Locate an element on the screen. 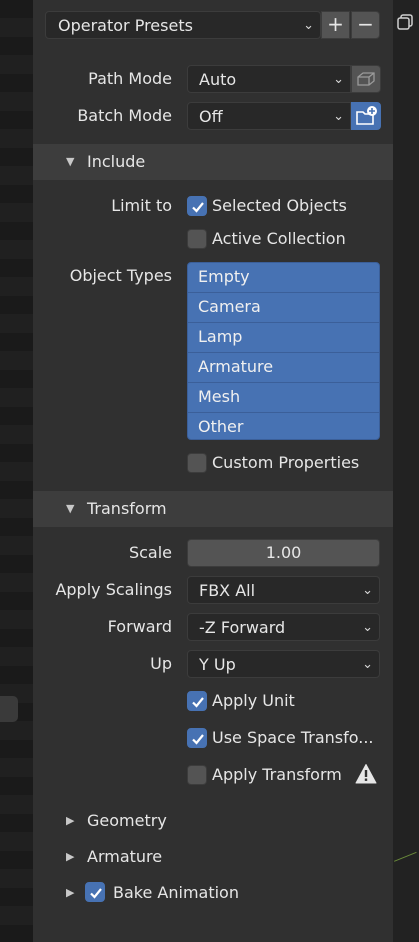 The image size is (419, 942). object-type-camera: Camera is located at coordinates (283, 308).